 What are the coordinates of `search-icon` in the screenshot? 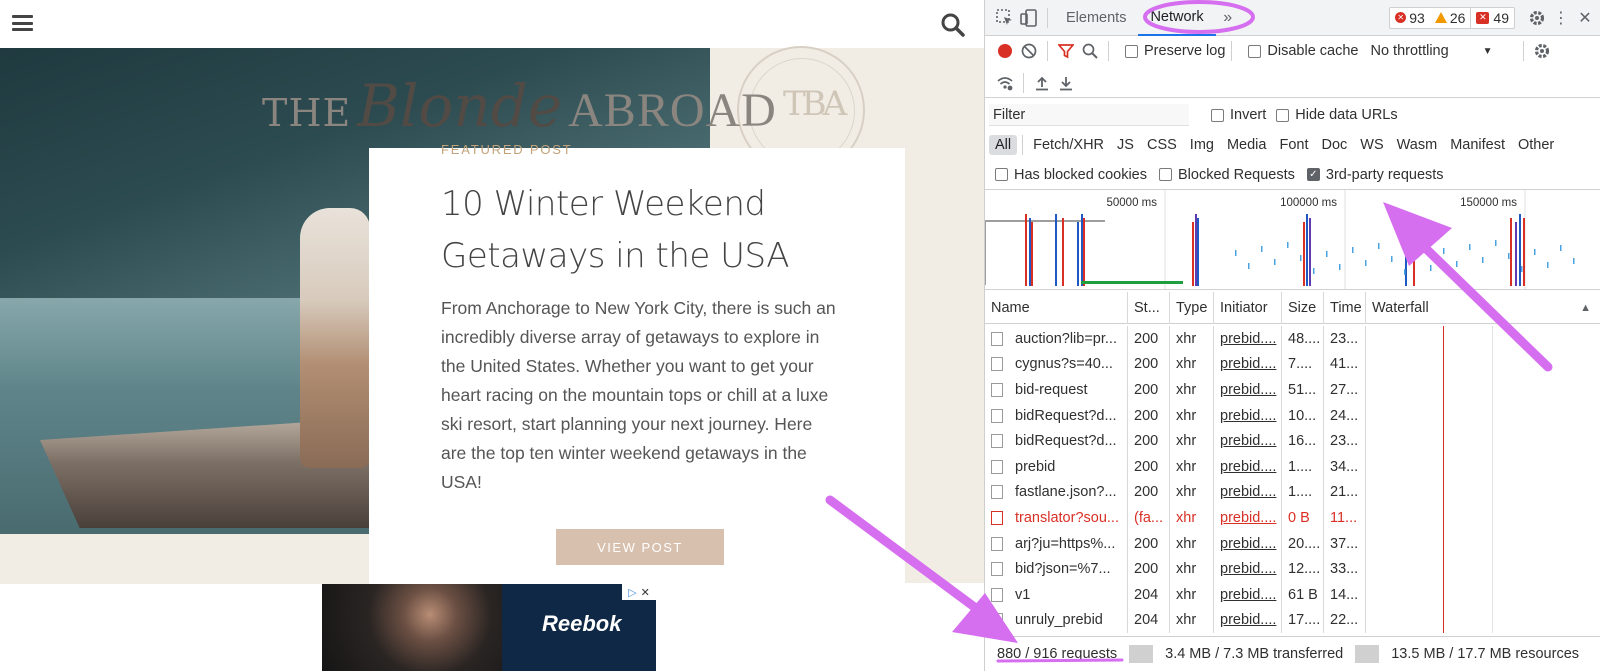 It's located at (953, 25).